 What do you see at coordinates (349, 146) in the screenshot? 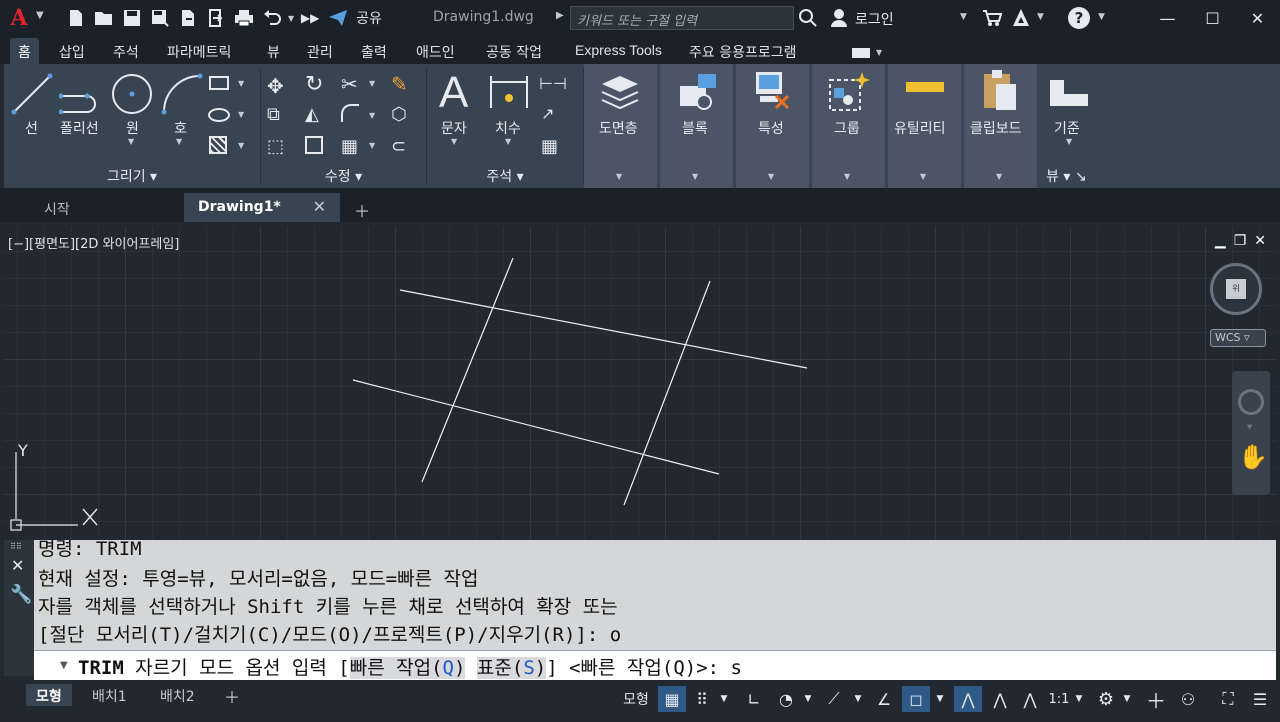
I see `array-icon: ▦` at bounding box center [349, 146].